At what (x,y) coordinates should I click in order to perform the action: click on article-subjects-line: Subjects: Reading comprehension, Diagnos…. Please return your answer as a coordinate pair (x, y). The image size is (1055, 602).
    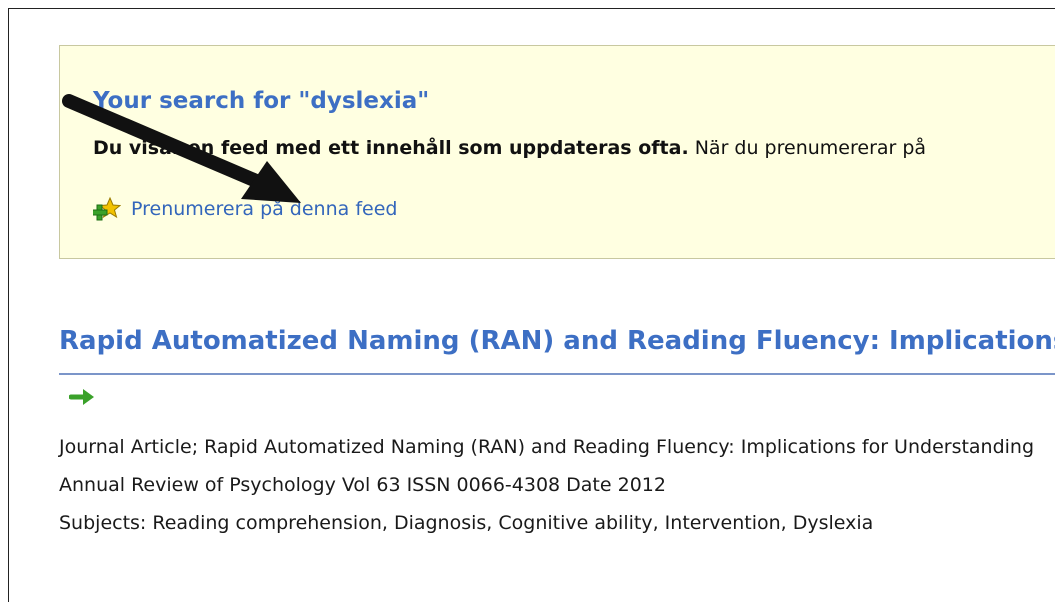
    Looking at the image, I should click on (466, 523).